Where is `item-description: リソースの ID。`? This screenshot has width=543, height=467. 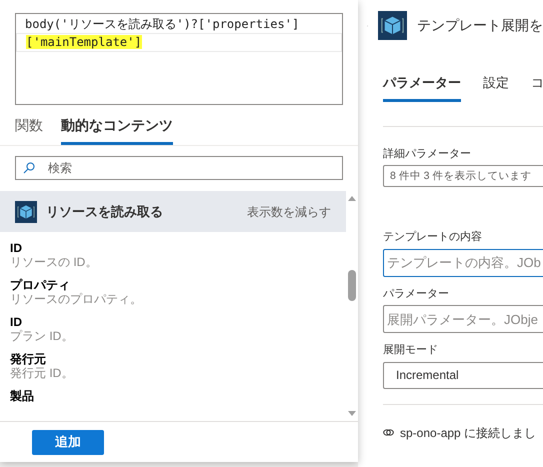
item-description: リソースの ID。 is located at coordinates (54, 262).